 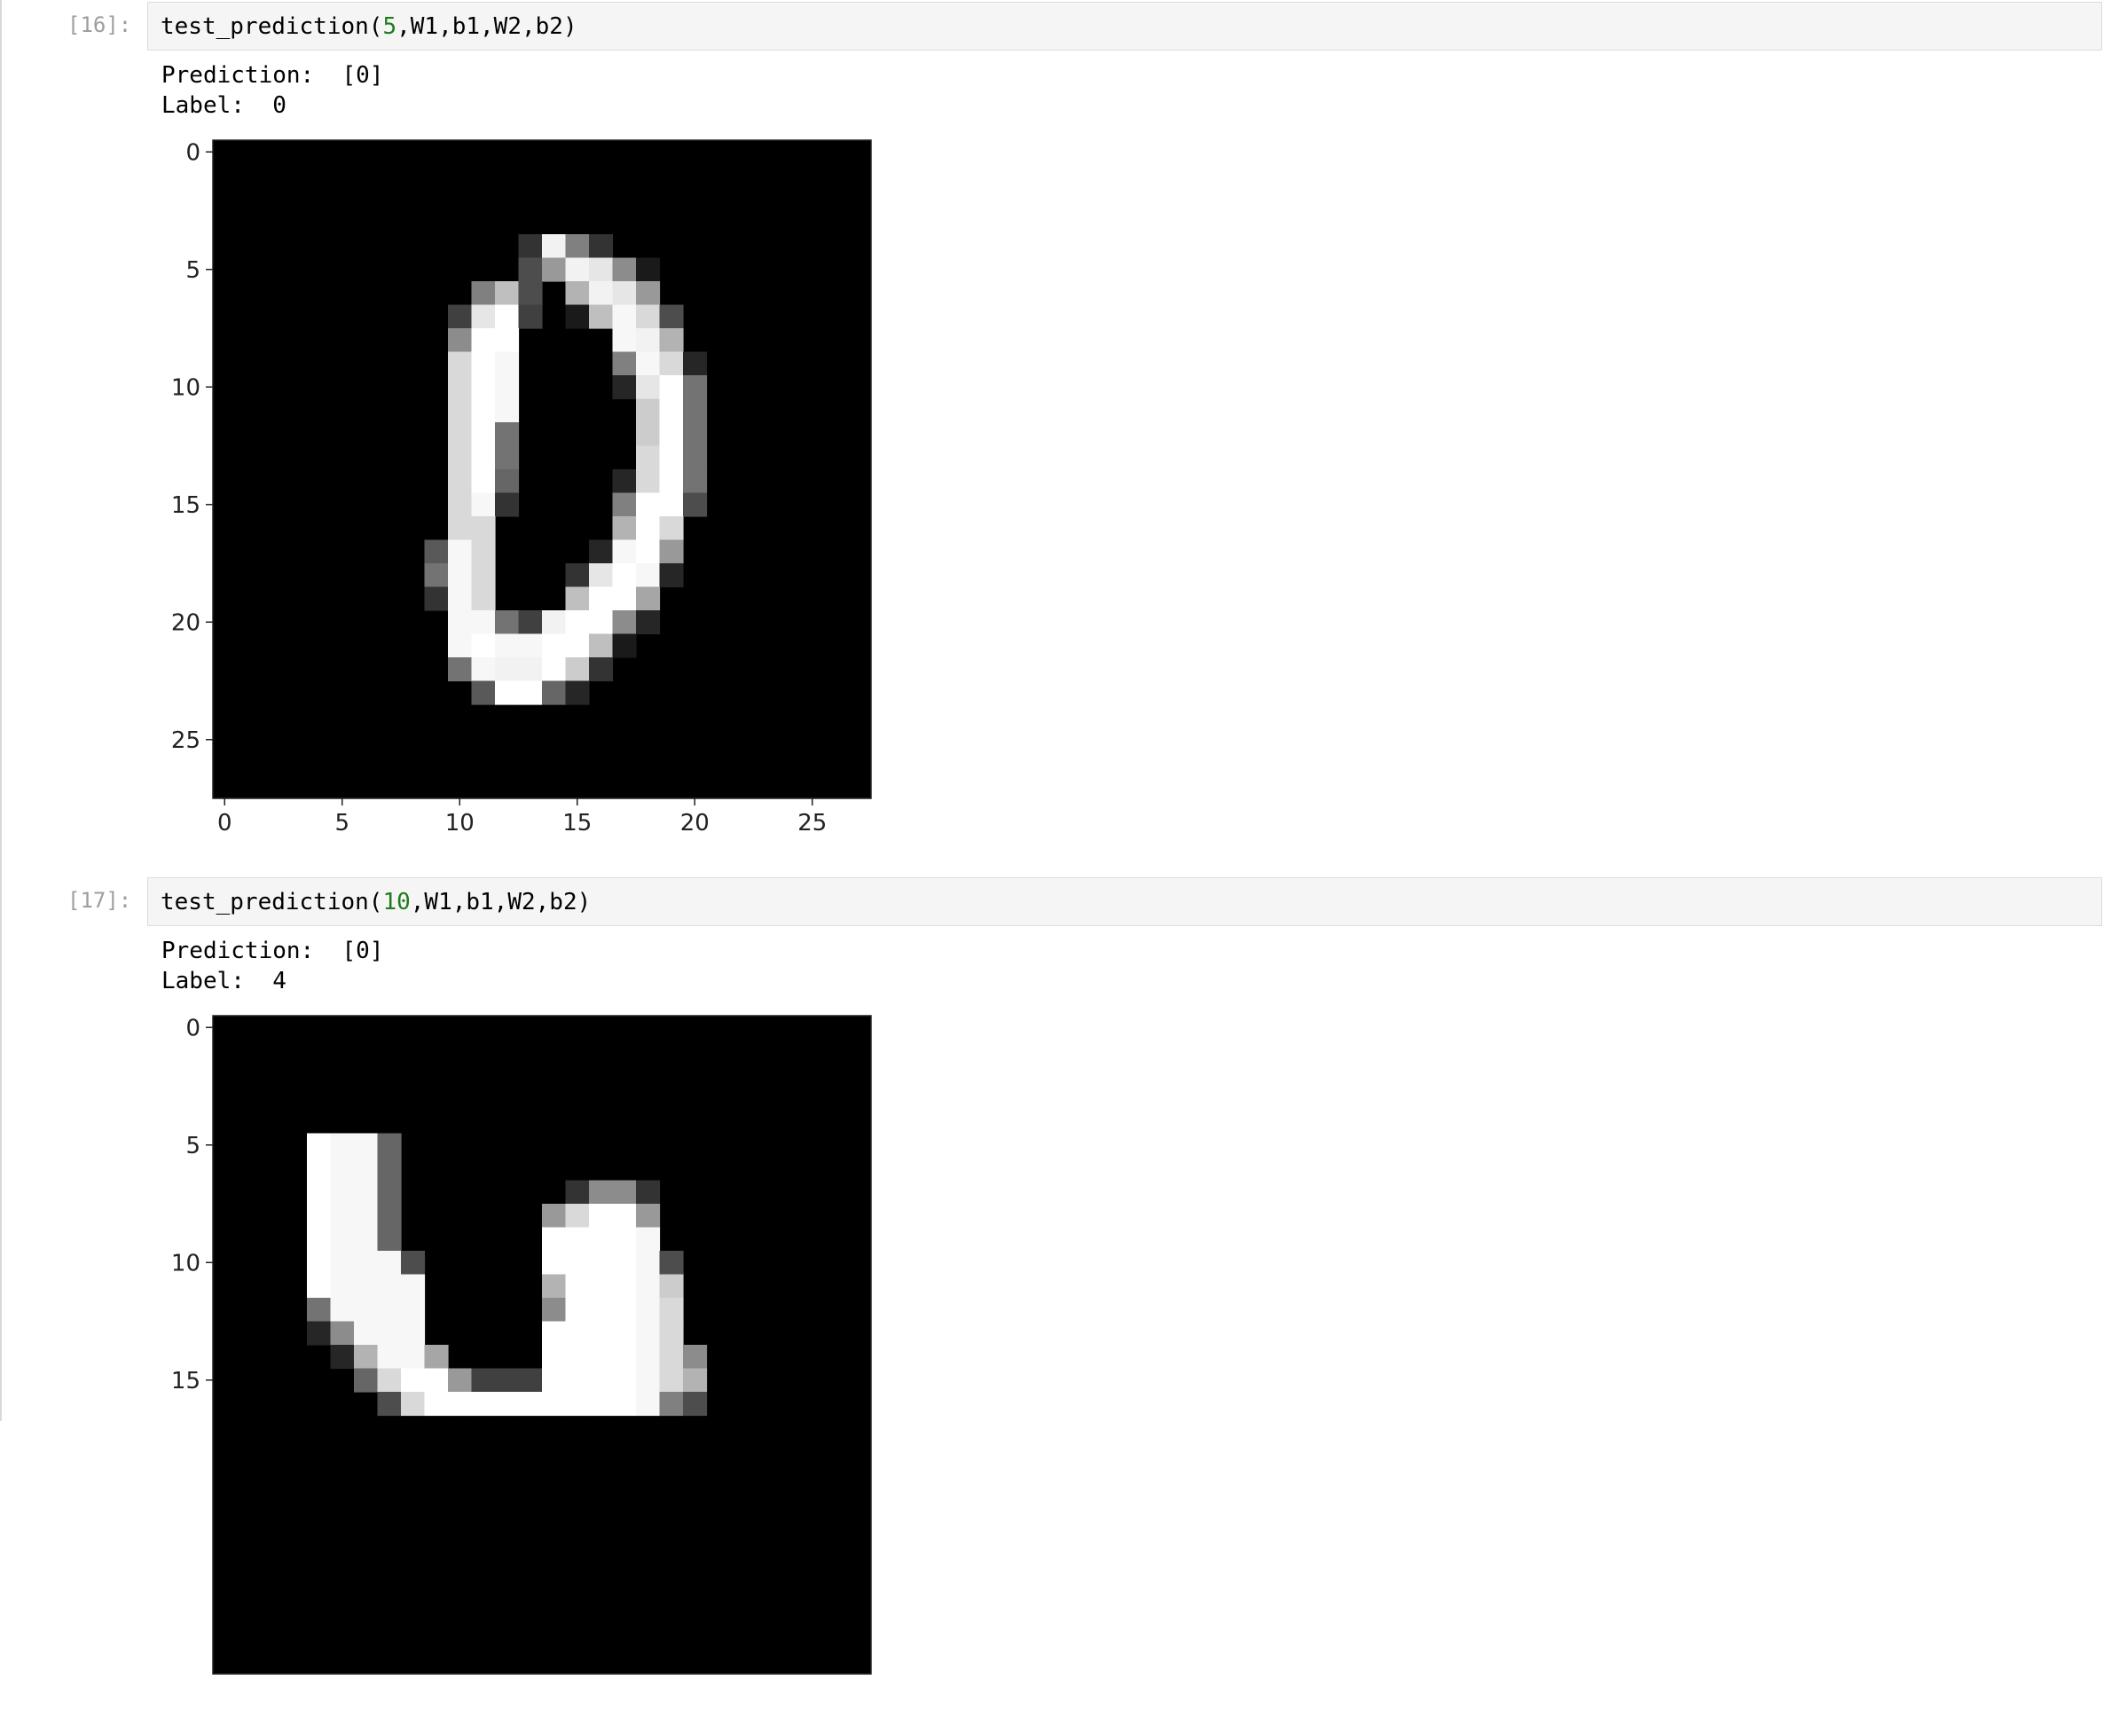 What do you see at coordinates (369, 26) in the screenshot?
I see `code-line: test_prediction(5,W1,b1,W2,b2)` at bounding box center [369, 26].